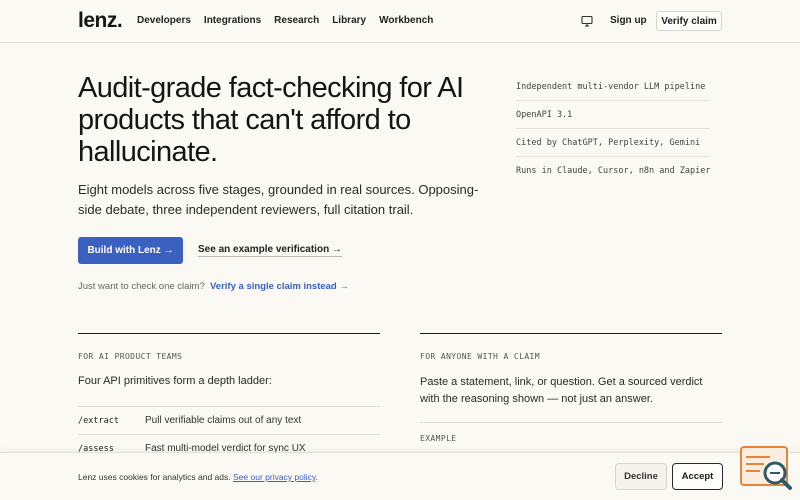  I want to click on section-label: FOR AI PRODUCT TEAMS, so click(130, 356).